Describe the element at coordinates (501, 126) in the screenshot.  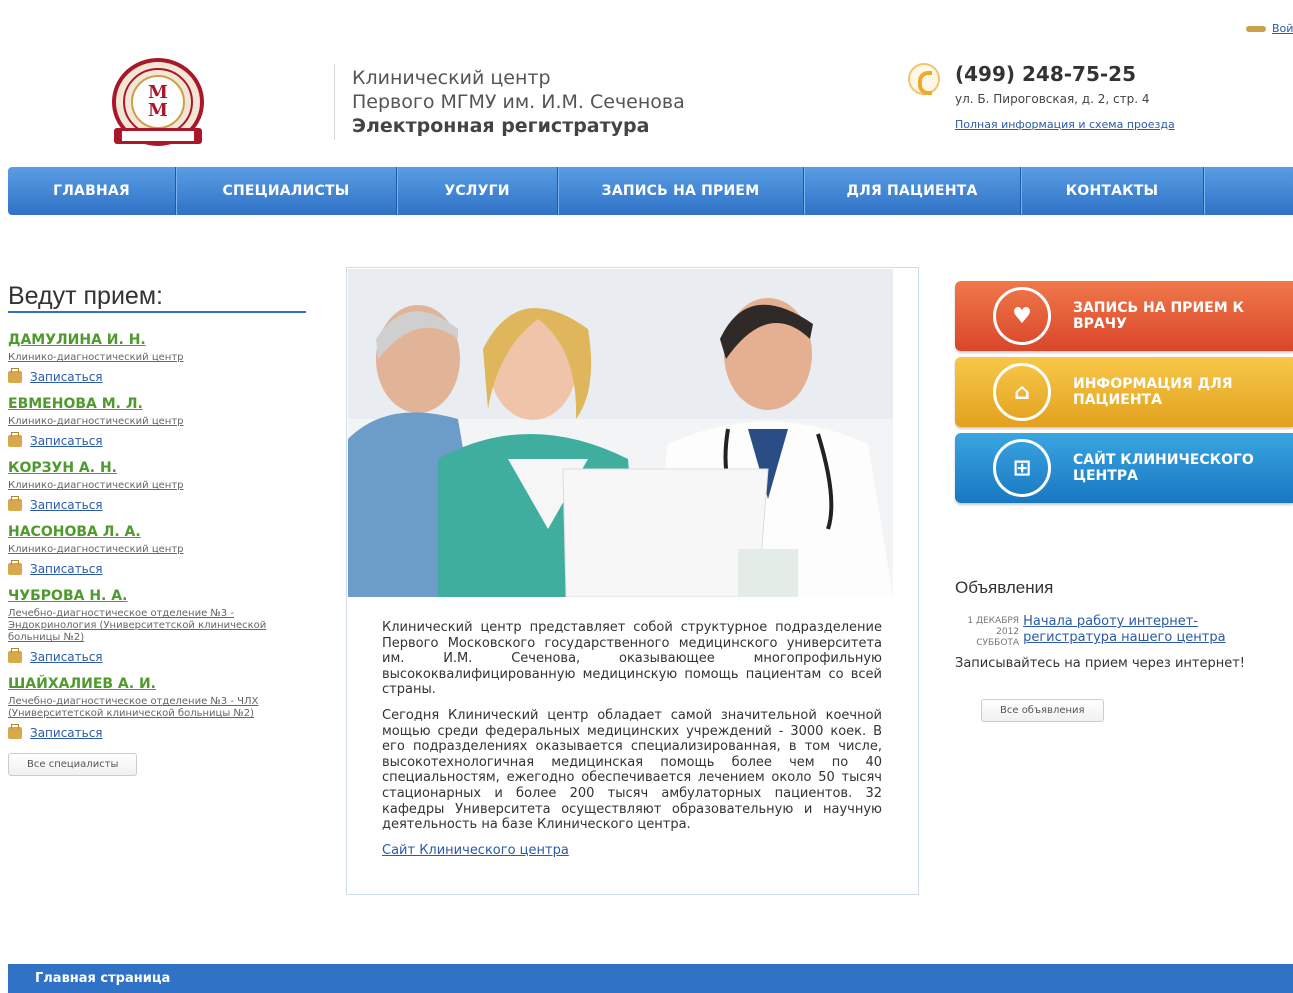
I see `brand-line-3: Электронная регистратура` at that location.